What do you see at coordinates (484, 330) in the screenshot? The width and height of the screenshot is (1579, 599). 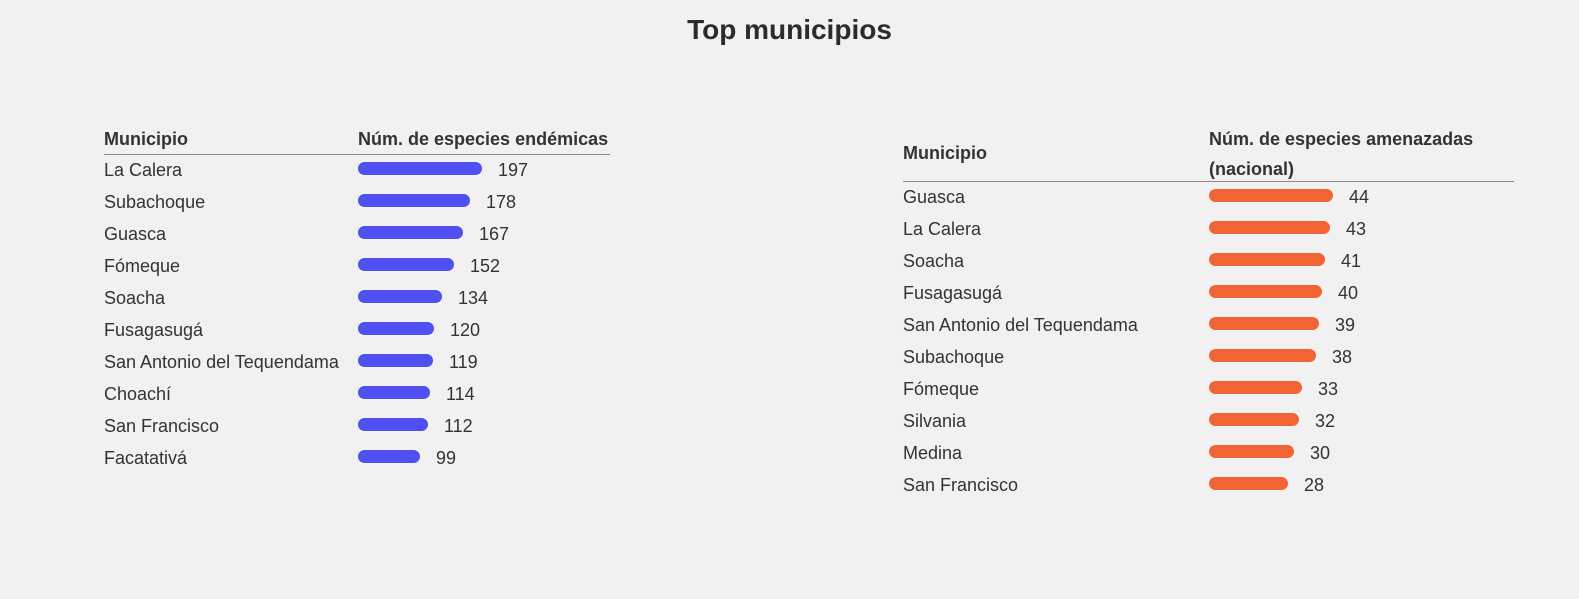 I see `bar-cell: 120` at bounding box center [484, 330].